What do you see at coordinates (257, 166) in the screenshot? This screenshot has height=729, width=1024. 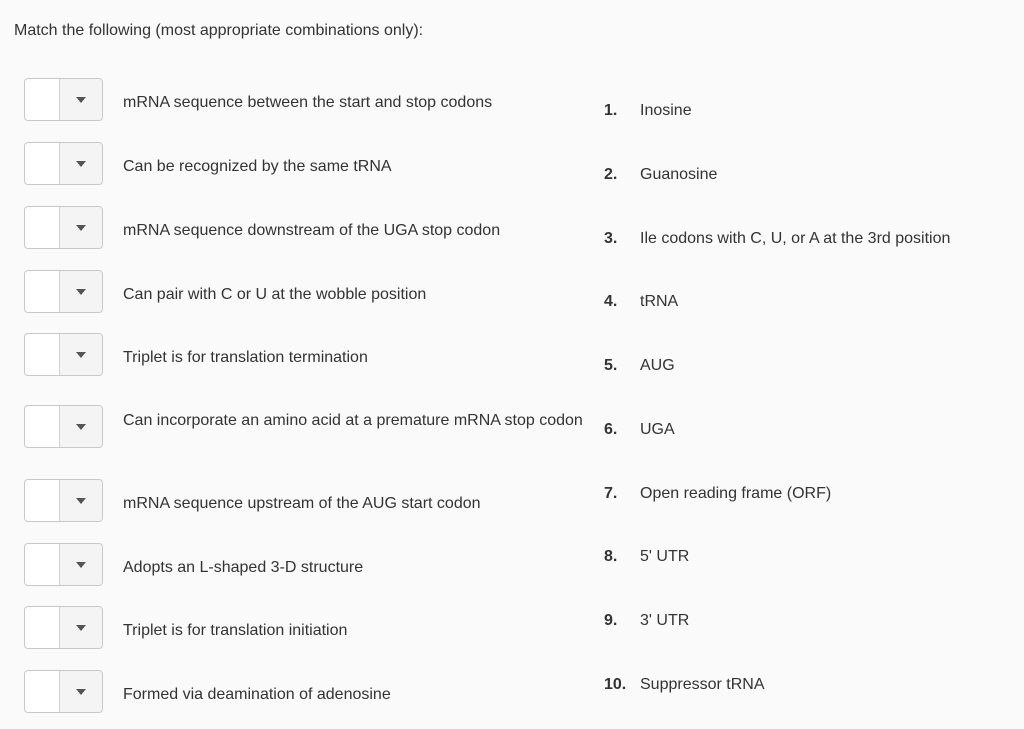 I see `prompt-text: Can be recognized by the same tRNA` at bounding box center [257, 166].